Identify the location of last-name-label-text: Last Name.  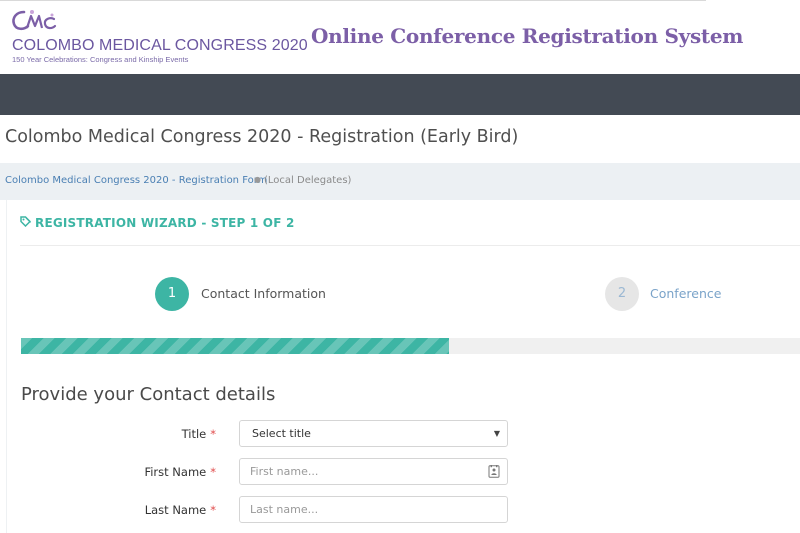
(175, 510).